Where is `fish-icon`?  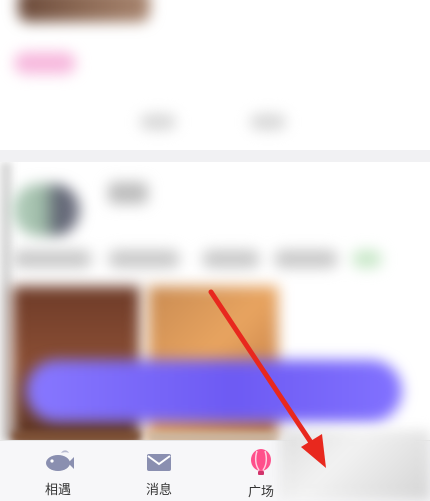 fish-icon is located at coordinates (60, 460).